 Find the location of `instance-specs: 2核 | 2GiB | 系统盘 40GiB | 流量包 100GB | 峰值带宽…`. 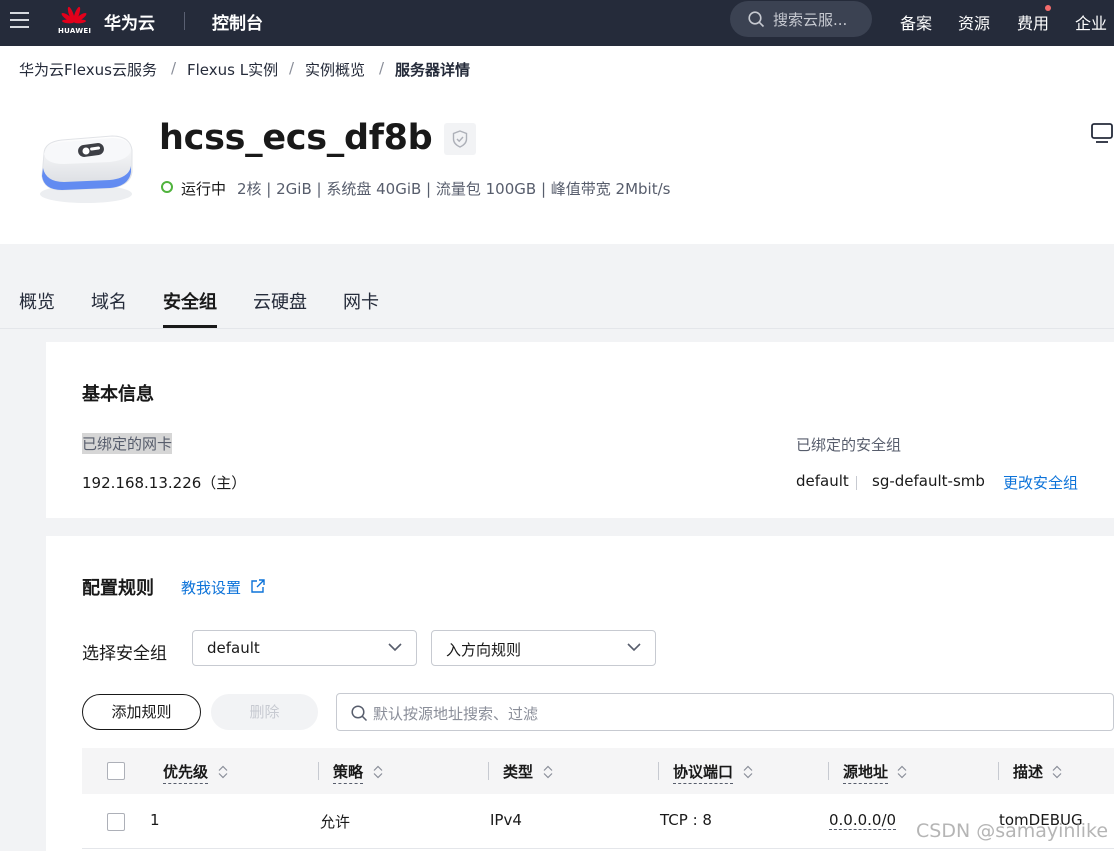

instance-specs: 2核 | 2GiB | 系统盘 40GiB | 流量包 100GB | 峰值带宽… is located at coordinates (454, 189).